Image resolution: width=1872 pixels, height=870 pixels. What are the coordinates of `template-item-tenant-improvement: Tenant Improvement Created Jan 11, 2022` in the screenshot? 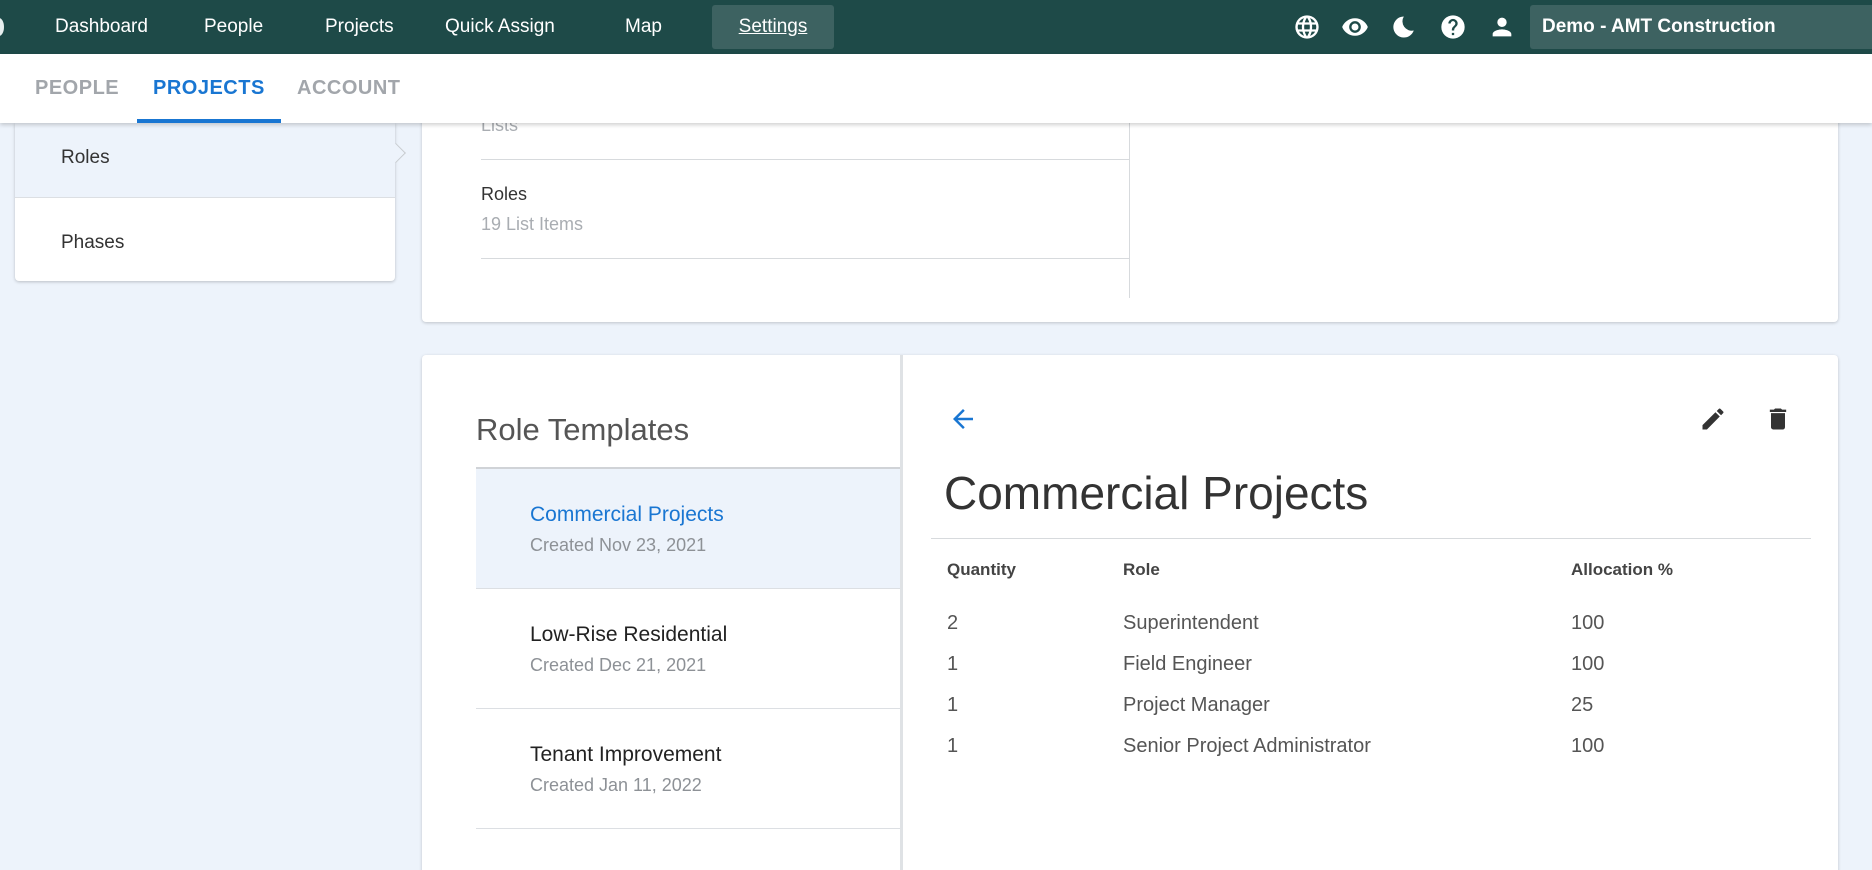 It's located at (688, 769).